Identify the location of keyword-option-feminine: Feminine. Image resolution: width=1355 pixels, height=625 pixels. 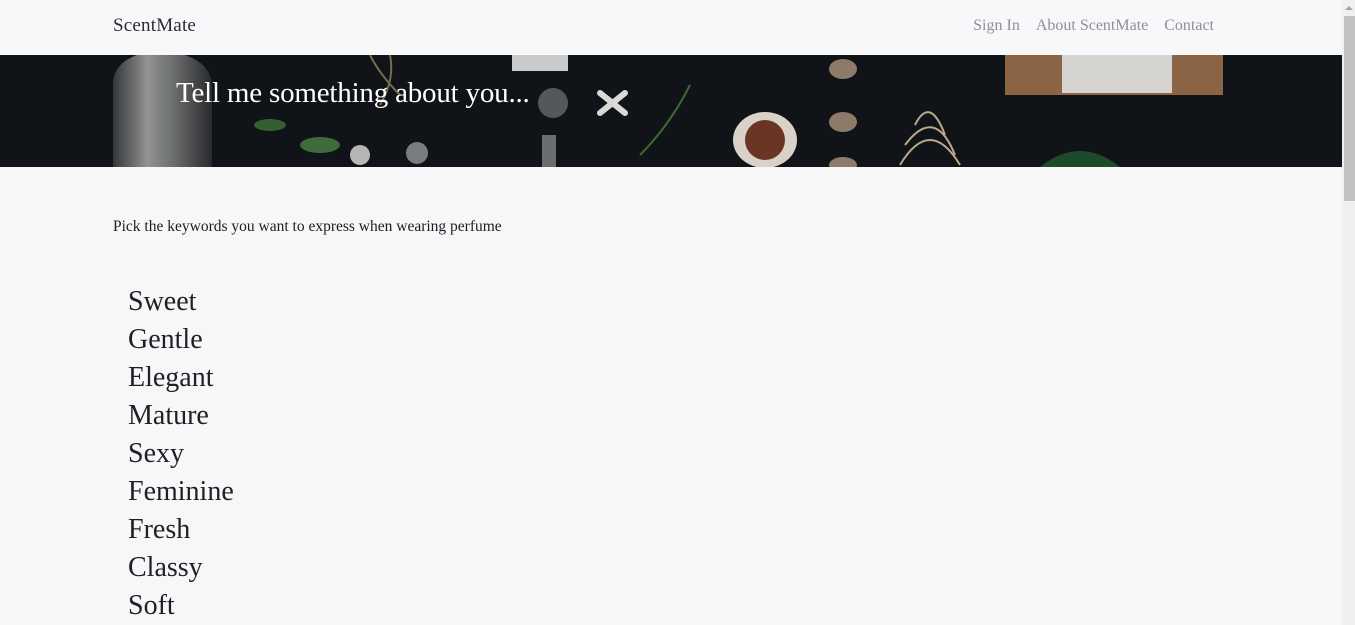
(181, 492).